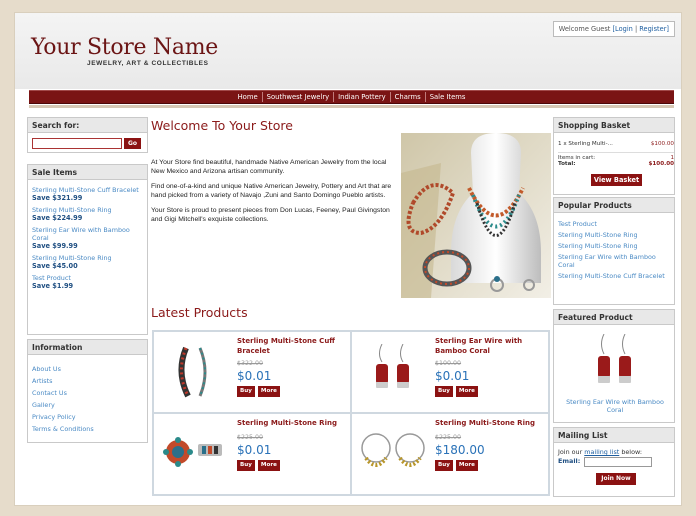  Describe the element at coordinates (250, 363) in the screenshot. I see `product-old-price: $322.00` at that location.